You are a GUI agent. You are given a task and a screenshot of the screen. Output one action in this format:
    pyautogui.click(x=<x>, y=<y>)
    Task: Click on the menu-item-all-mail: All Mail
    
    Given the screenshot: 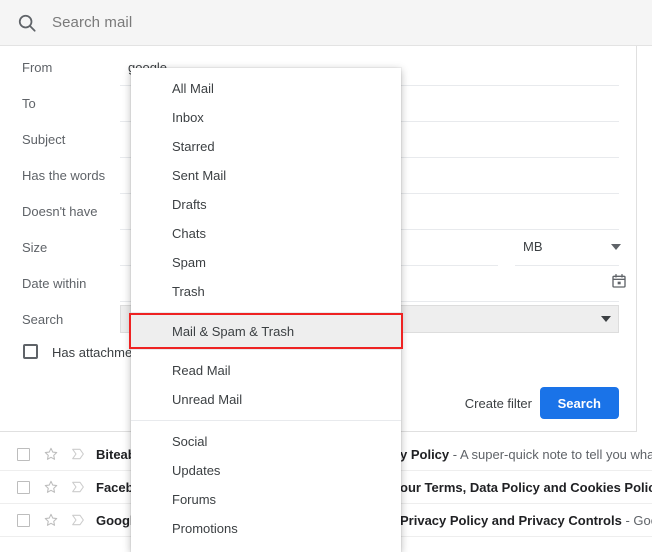 What is the action you would take?
    pyautogui.click(x=266, y=88)
    